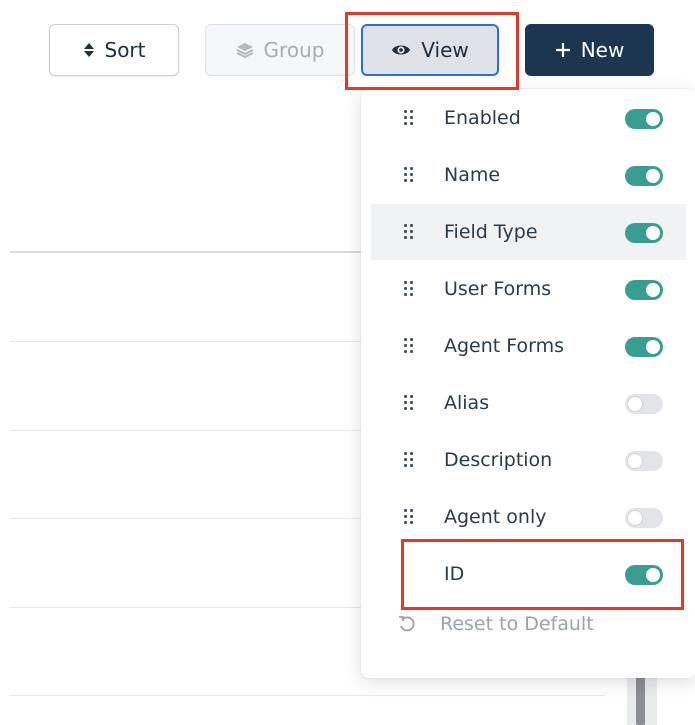 This screenshot has width=695, height=725. Describe the element at coordinates (401, 50) in the screenshot. I see `eye-icon` at that location.